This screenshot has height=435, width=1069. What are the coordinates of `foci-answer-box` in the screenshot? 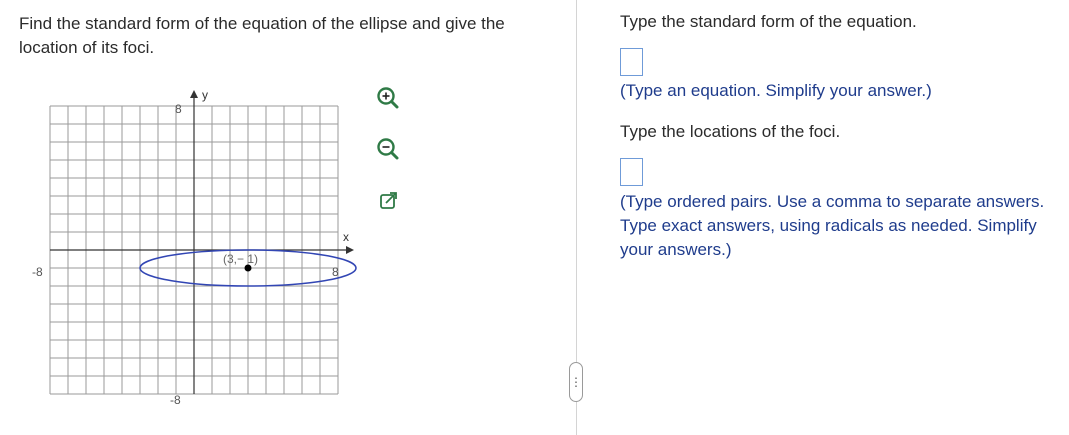 It's located at (631, 172).